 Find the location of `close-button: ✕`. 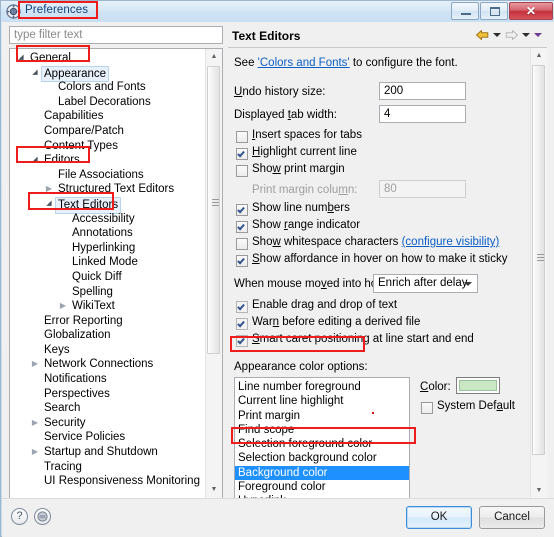

close-button: ✕ is located at coordinates (531, 11).